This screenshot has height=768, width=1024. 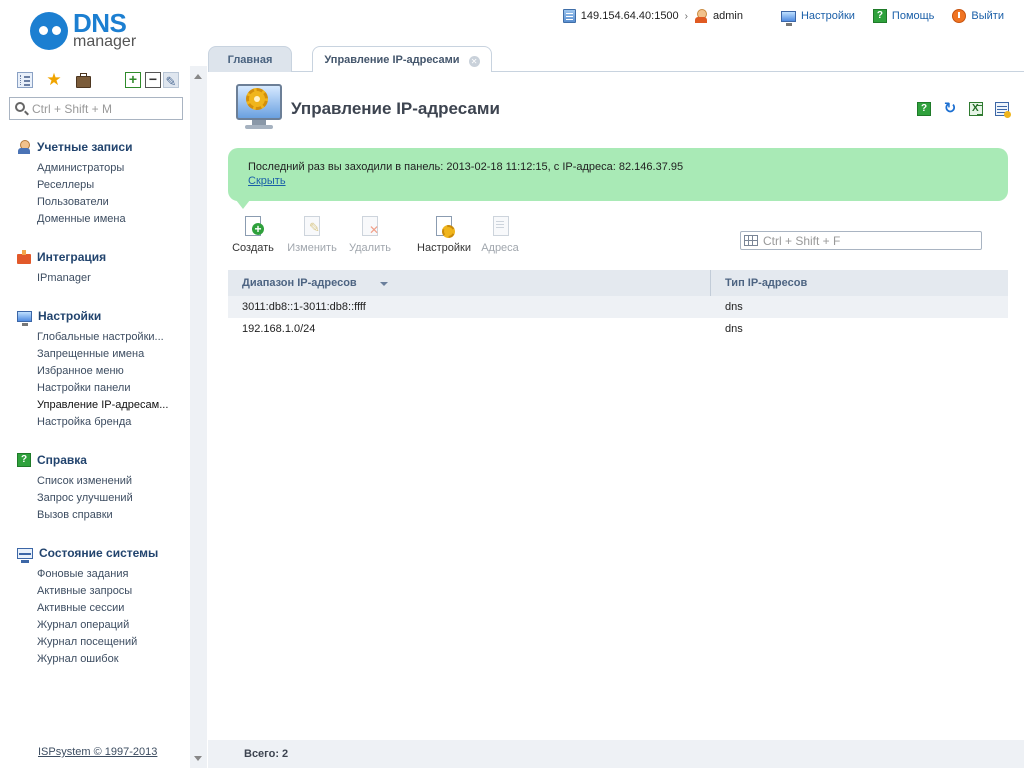 I want to click on sidebar-item-active-requests: Активные запросы, so click(x=112, y=591).